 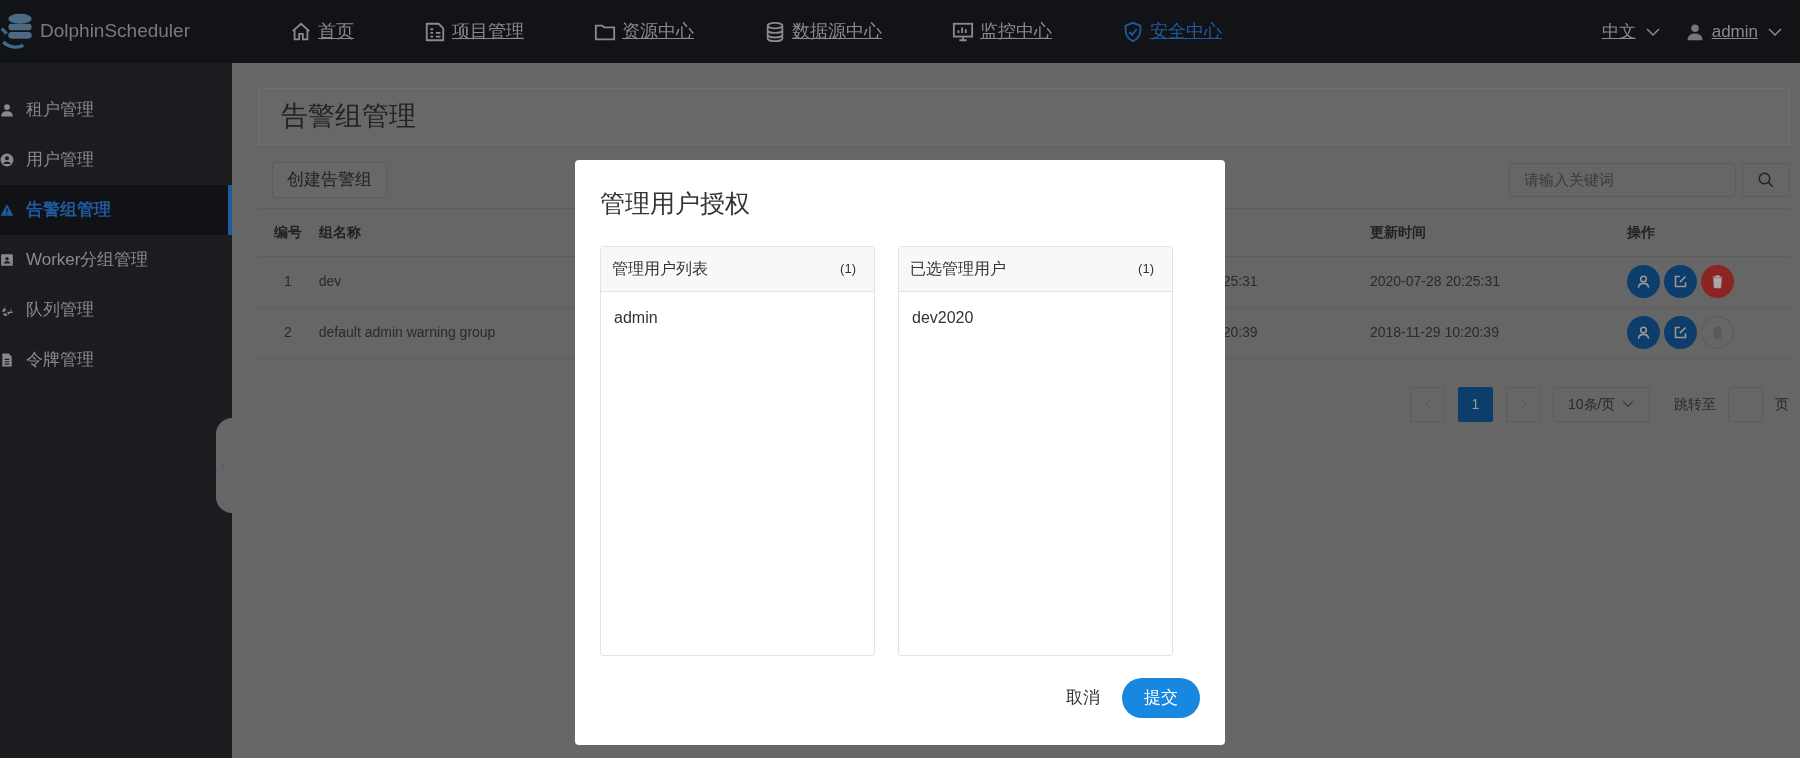 What do you see at coordinates (1434, 332) in the screenshot?
I see `table-cell: 2018-11-29 10:20:39` at bounding box center [1434, 332].